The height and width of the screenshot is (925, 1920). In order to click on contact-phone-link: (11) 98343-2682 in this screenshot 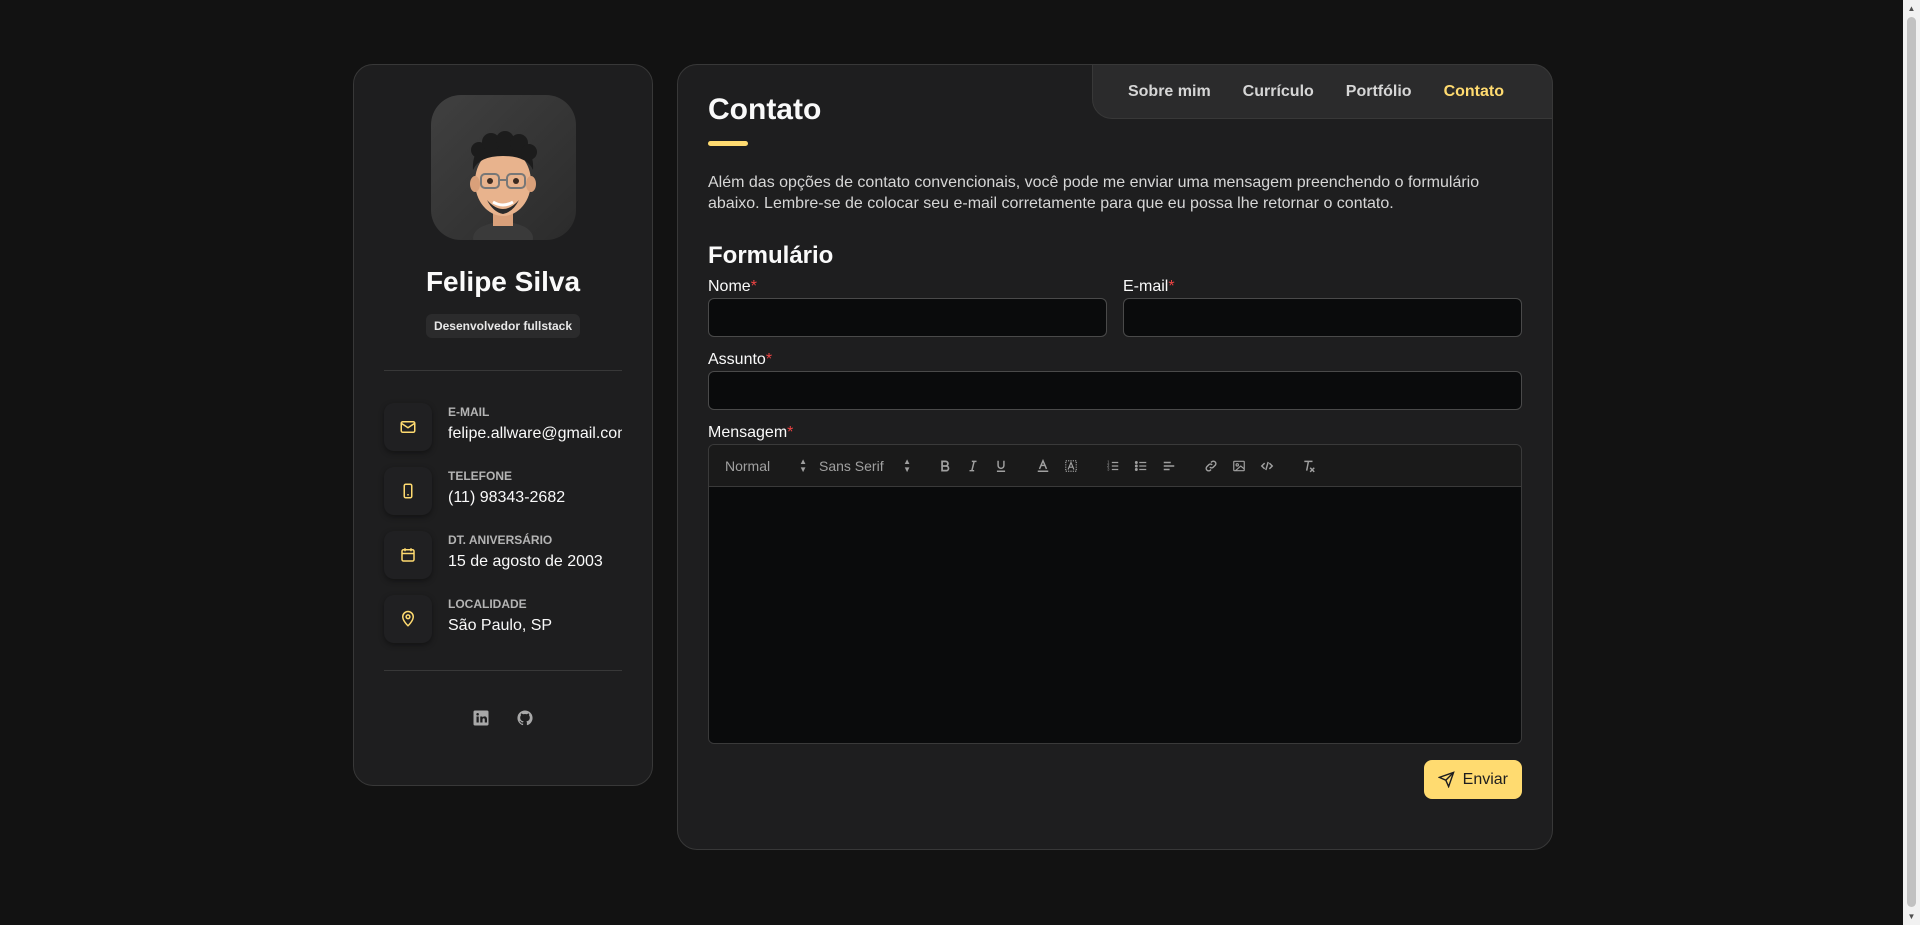, I will do `click(506, 498)`.